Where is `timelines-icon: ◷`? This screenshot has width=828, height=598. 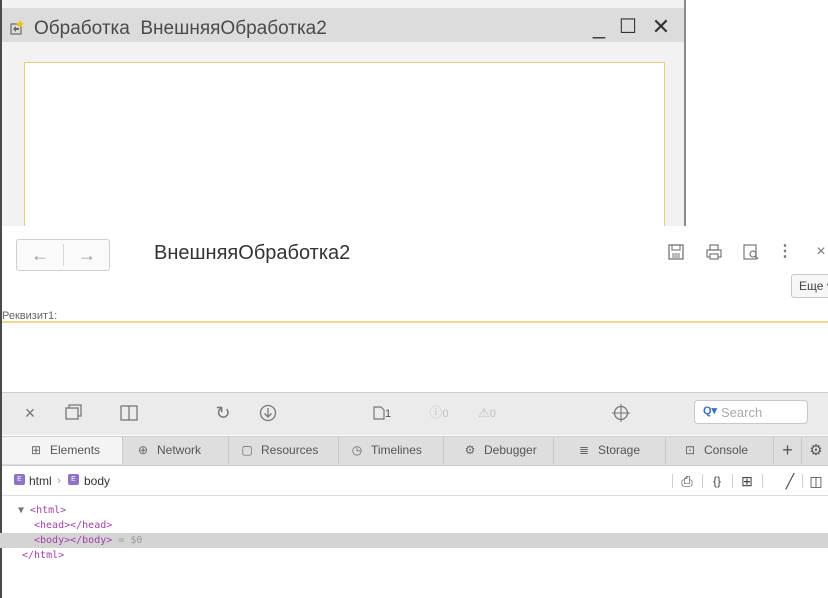 timelines-icon: ◷ is located at coordinates (357, 450).